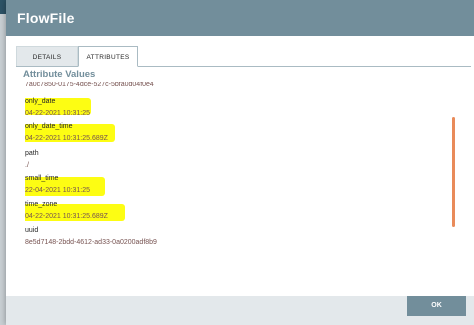 The height and width of the screenshot is (325, 474). I want to click on attr-name: small_time, so click(42, 178).